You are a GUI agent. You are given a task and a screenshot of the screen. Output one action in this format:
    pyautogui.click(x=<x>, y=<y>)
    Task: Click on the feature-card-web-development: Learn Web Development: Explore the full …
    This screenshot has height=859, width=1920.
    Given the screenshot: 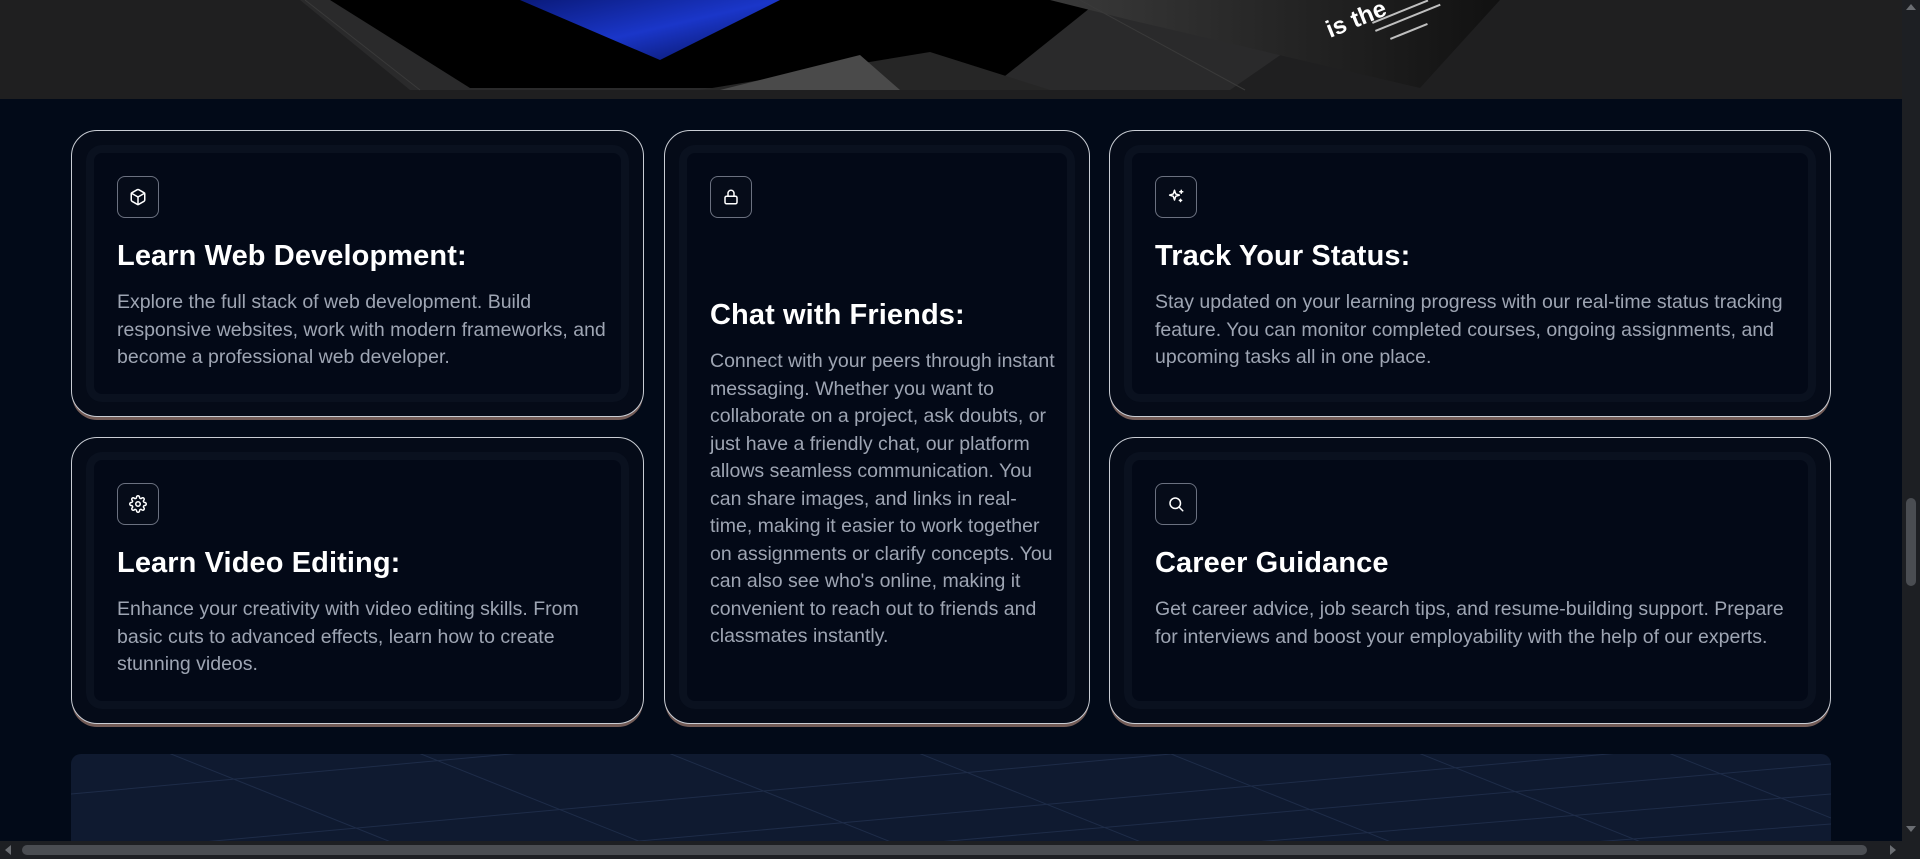 What is the action you would take?
    pyautogui.click(x=357, y=273)
    